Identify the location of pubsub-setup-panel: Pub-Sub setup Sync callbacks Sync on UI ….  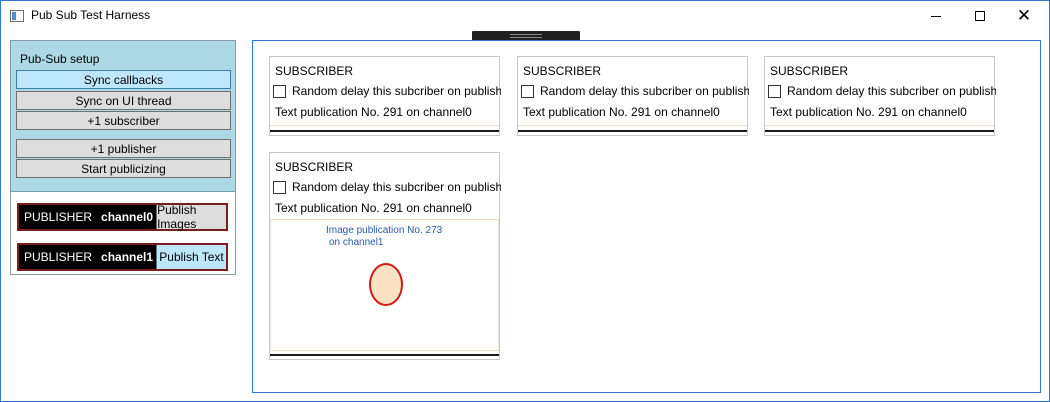
(123, 116).